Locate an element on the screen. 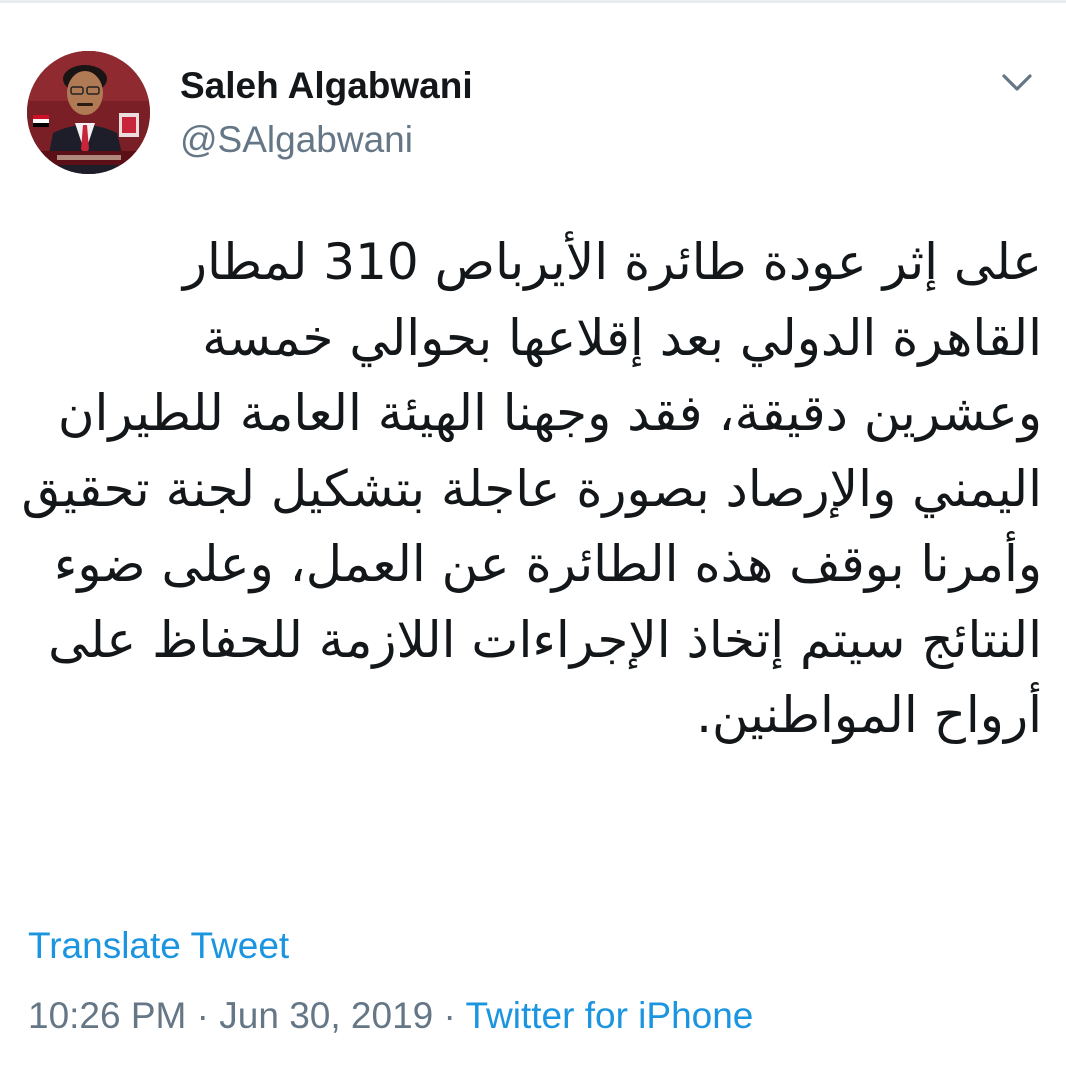 This screenshot has width=1066, height=1080. tweet-time: 10:26 PM is located at coordinates (107, 1015).